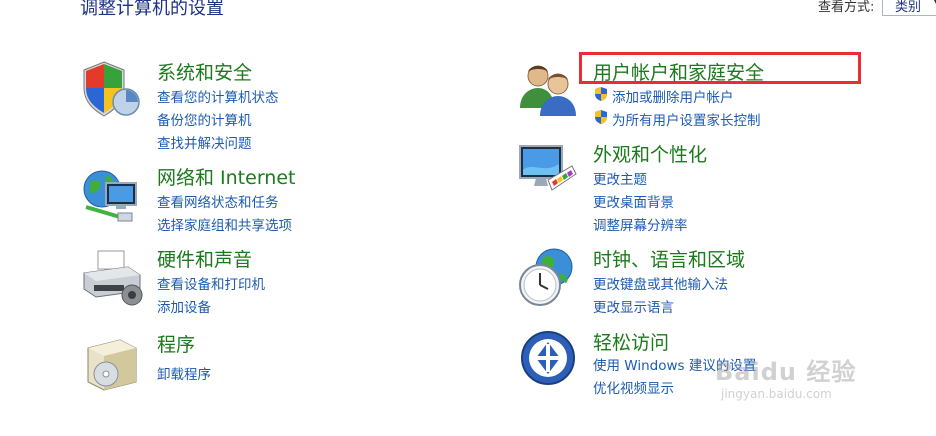 The width and height of the screenshot is (936, 436). Describe the element at coordinates (204, 119) in the screenshot. I see `link-backup-computer: 备份您的计算机` at that location.